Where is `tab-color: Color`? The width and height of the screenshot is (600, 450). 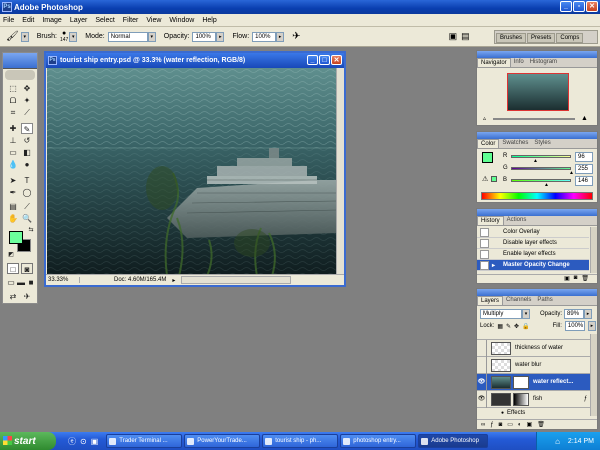 tab-color: Color is located at coordinates (488, 143).